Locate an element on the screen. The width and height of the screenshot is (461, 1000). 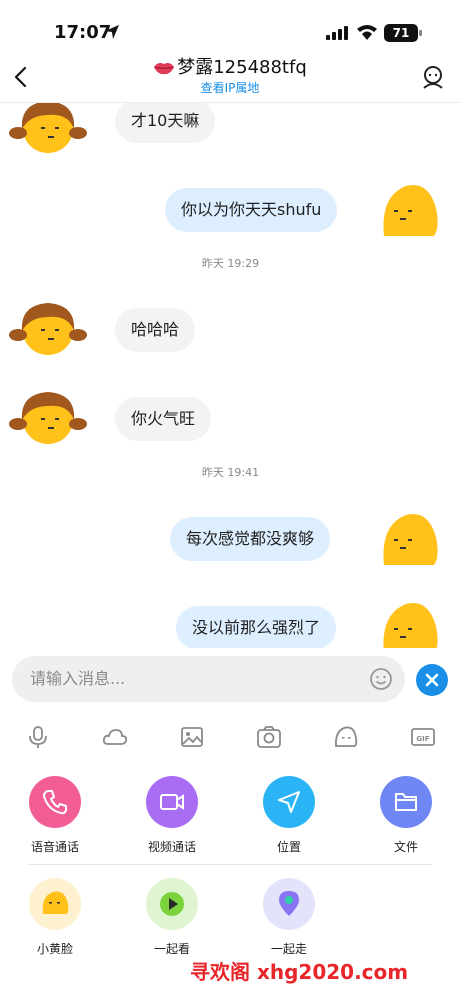
phone-icon is located at coordinates (54, 802).